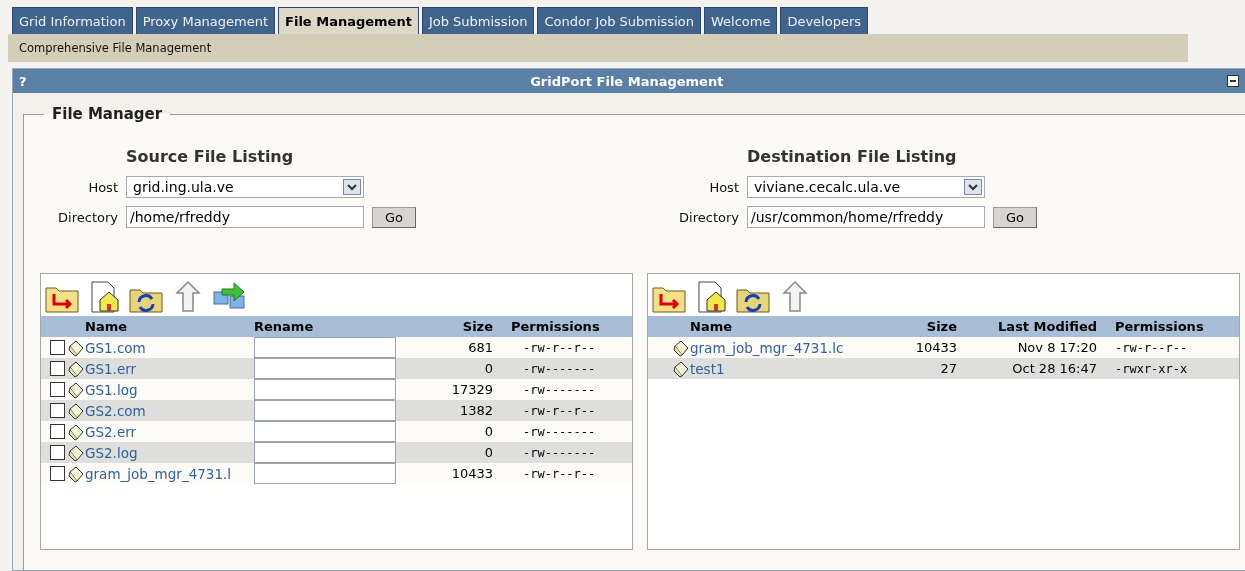  What do you see at coordinates (115, 410) in the screenshot?
I see `file-link: GS2.com` at bounding box center [115, 410].